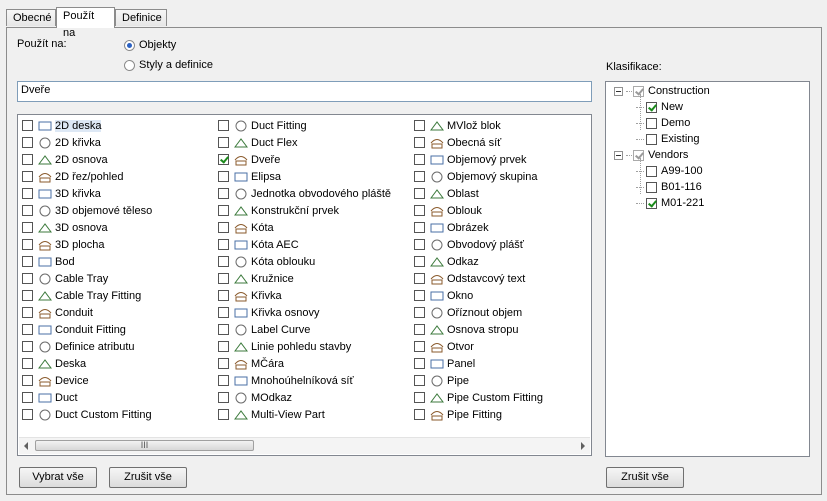 Image resolution: width=827 pixels, height=501 pixels. Describe the element at coordinates (304, 142) in the screenshot. I see `list-item: Duct Flex` at that location.